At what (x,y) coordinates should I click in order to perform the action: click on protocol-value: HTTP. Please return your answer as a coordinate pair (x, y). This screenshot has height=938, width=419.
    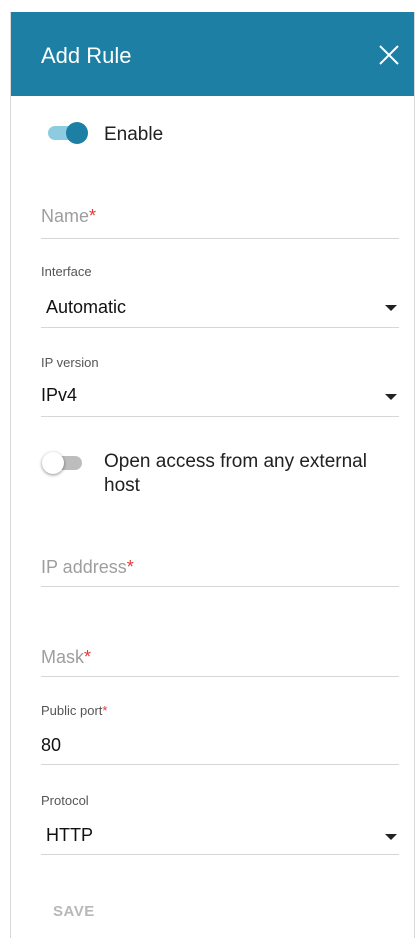
    Looking at the image, I should click on (69, 835).